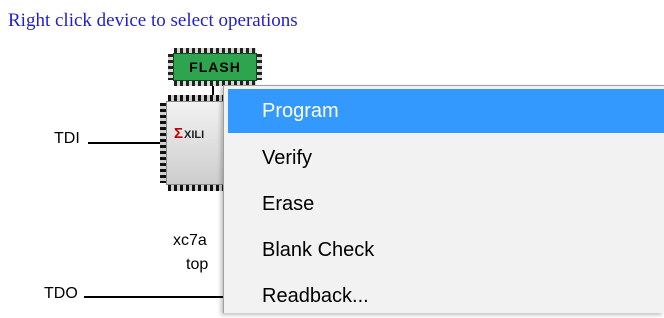 This screenshot has width=664, height=318. I want to click on xilinx-logo: ΣXILI, so click(189, 133).